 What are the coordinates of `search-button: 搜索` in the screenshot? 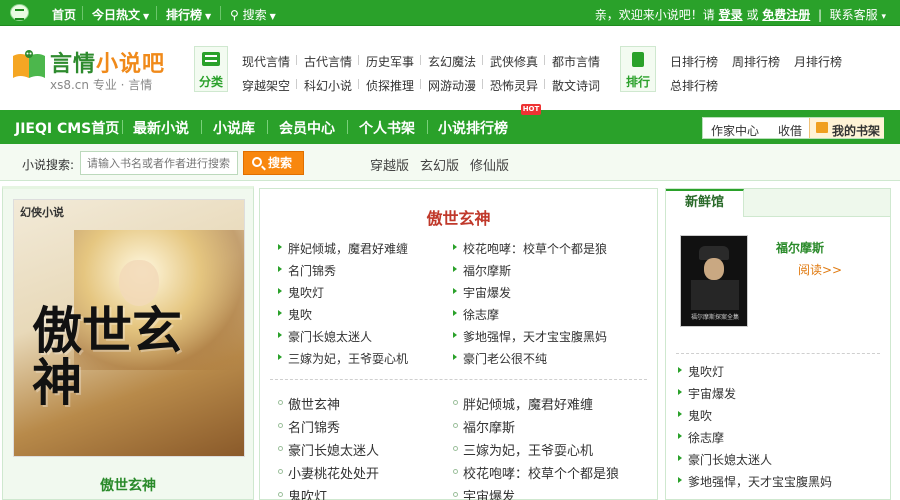 It's located at (273, 163).